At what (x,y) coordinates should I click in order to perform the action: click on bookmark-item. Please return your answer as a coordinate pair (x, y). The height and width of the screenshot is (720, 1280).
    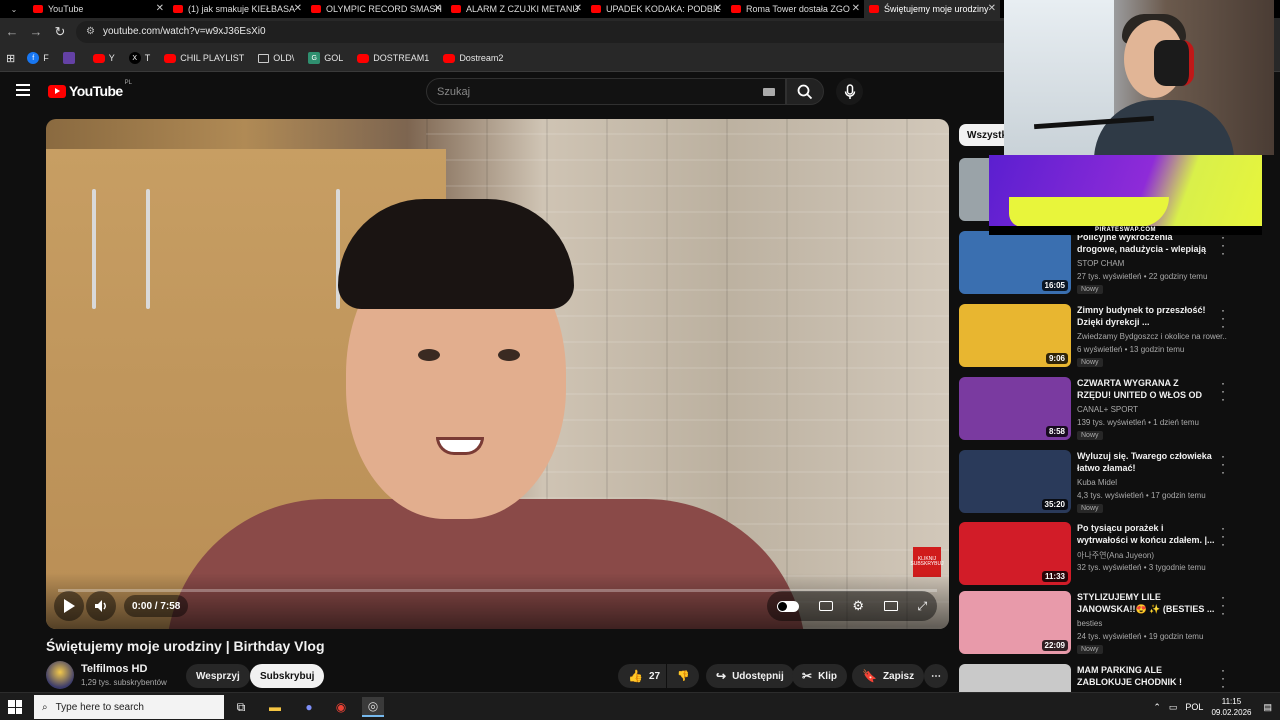
    Looking at the image, I should click on (70, 58).